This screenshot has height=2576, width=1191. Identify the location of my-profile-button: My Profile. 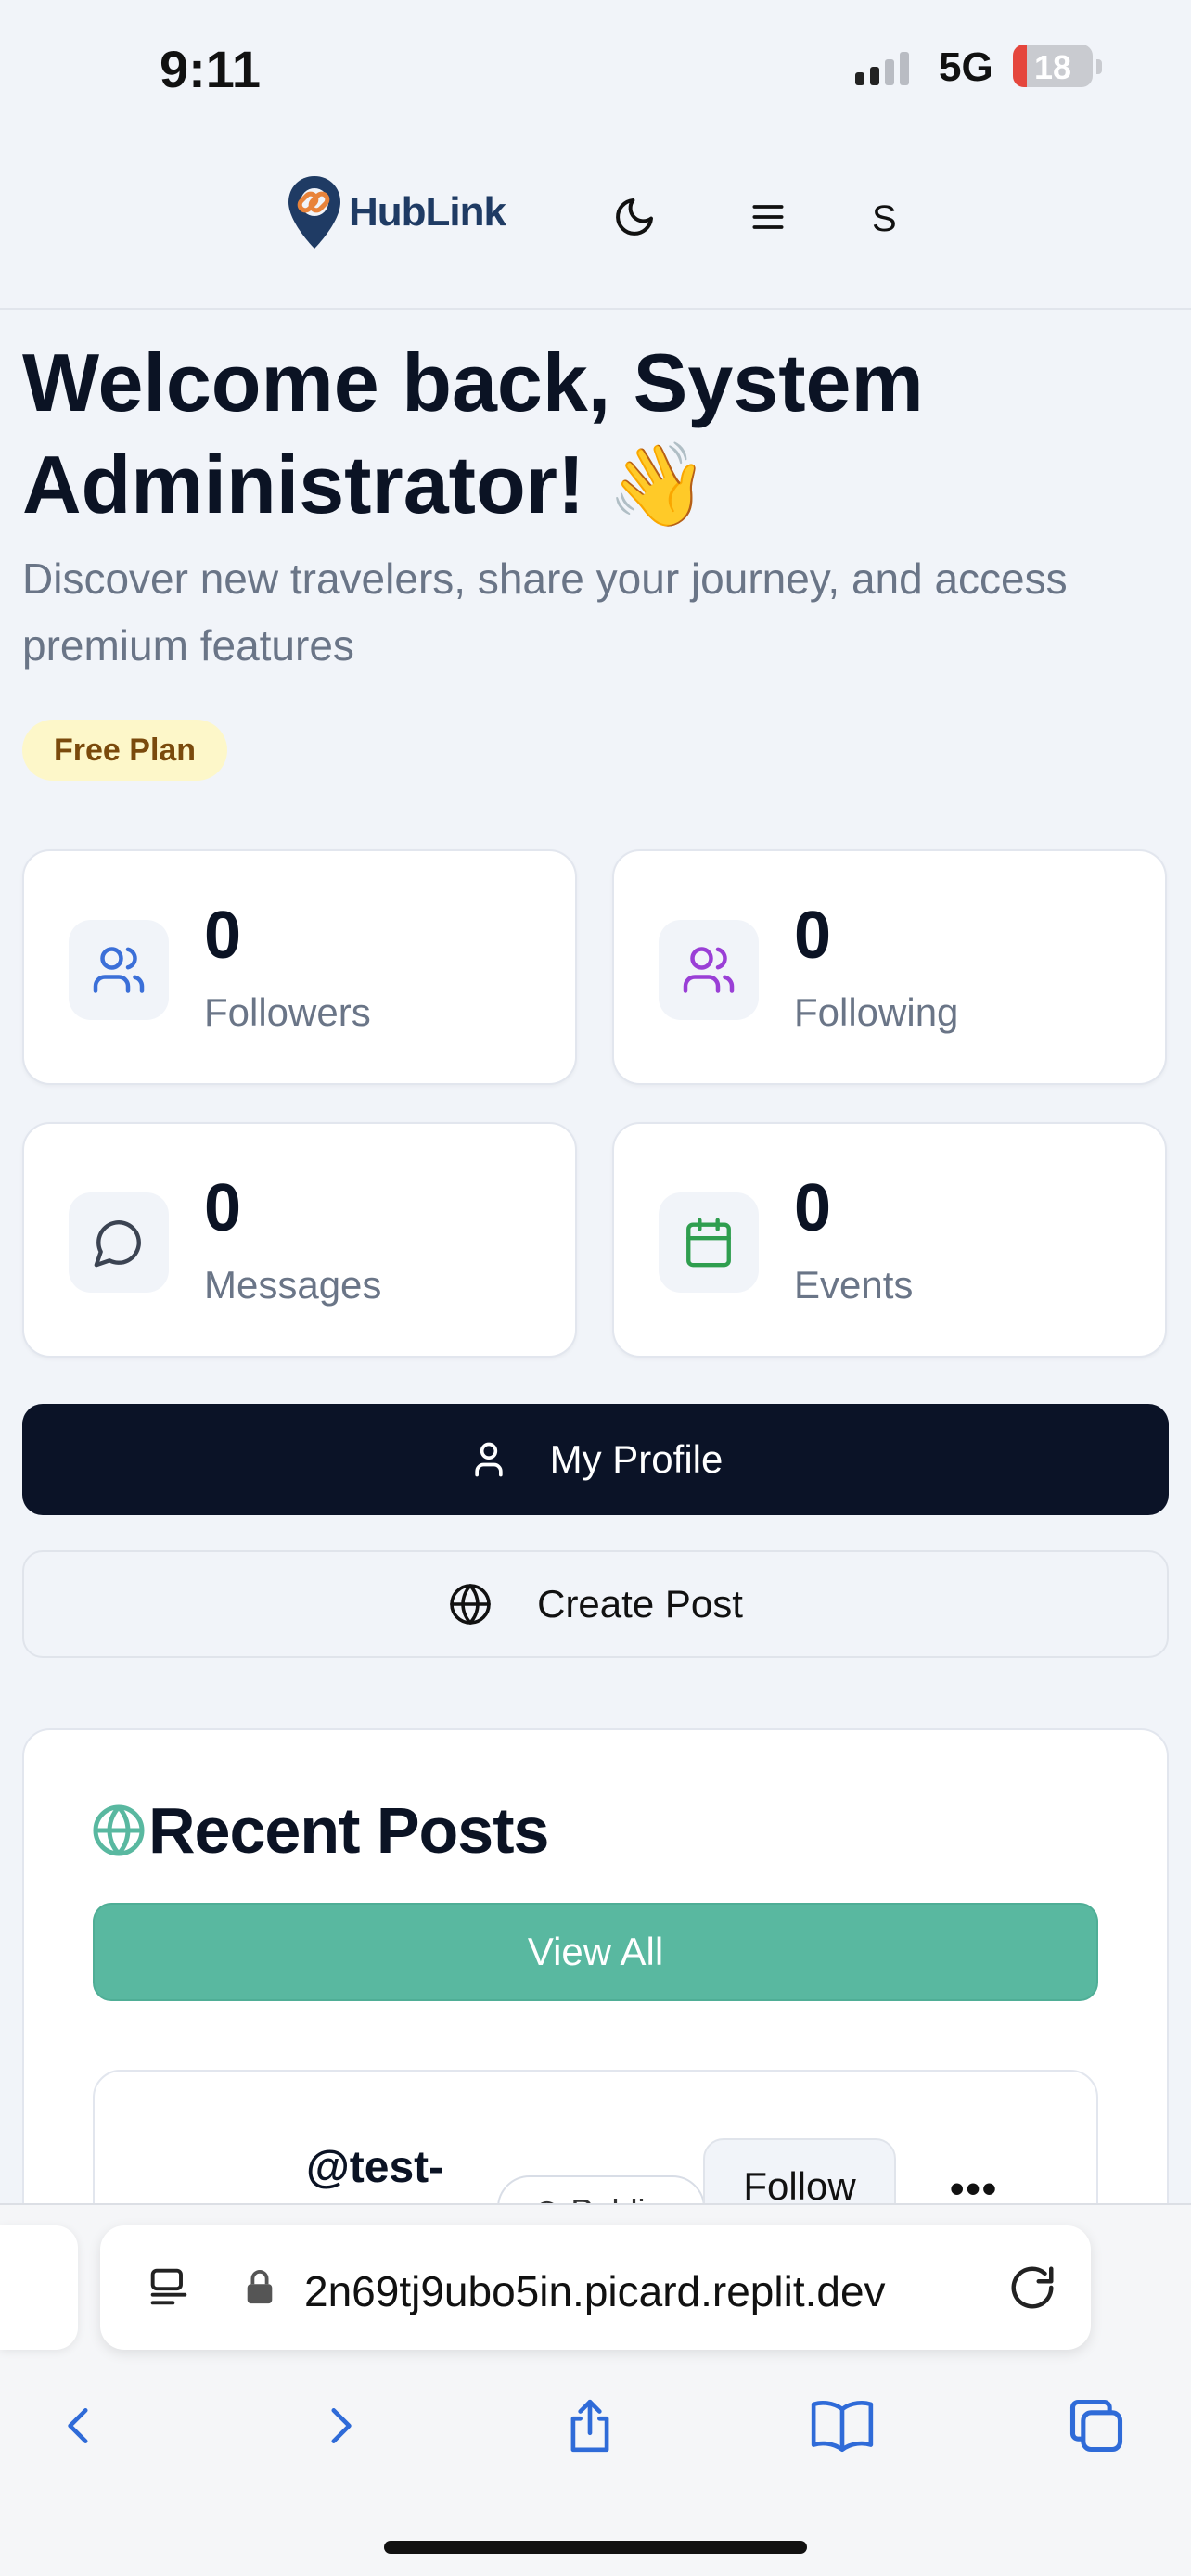
(595, 1459).